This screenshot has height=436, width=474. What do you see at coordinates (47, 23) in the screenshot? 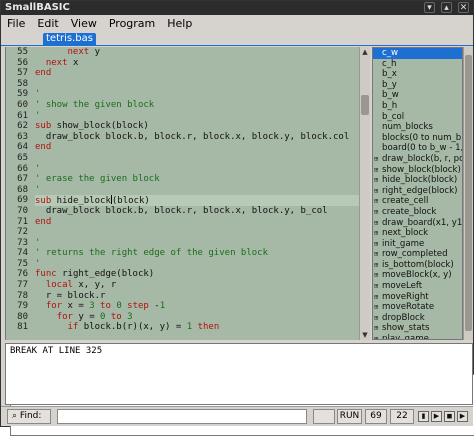
I see `menu-edit: Edit` at bounding box center [47, 23].